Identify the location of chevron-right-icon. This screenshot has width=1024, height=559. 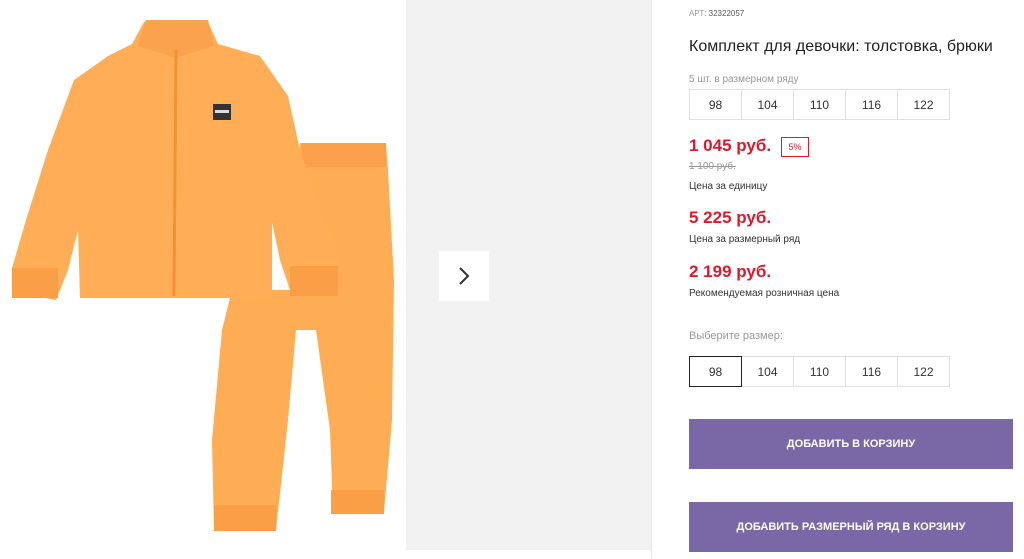
(464, 276).